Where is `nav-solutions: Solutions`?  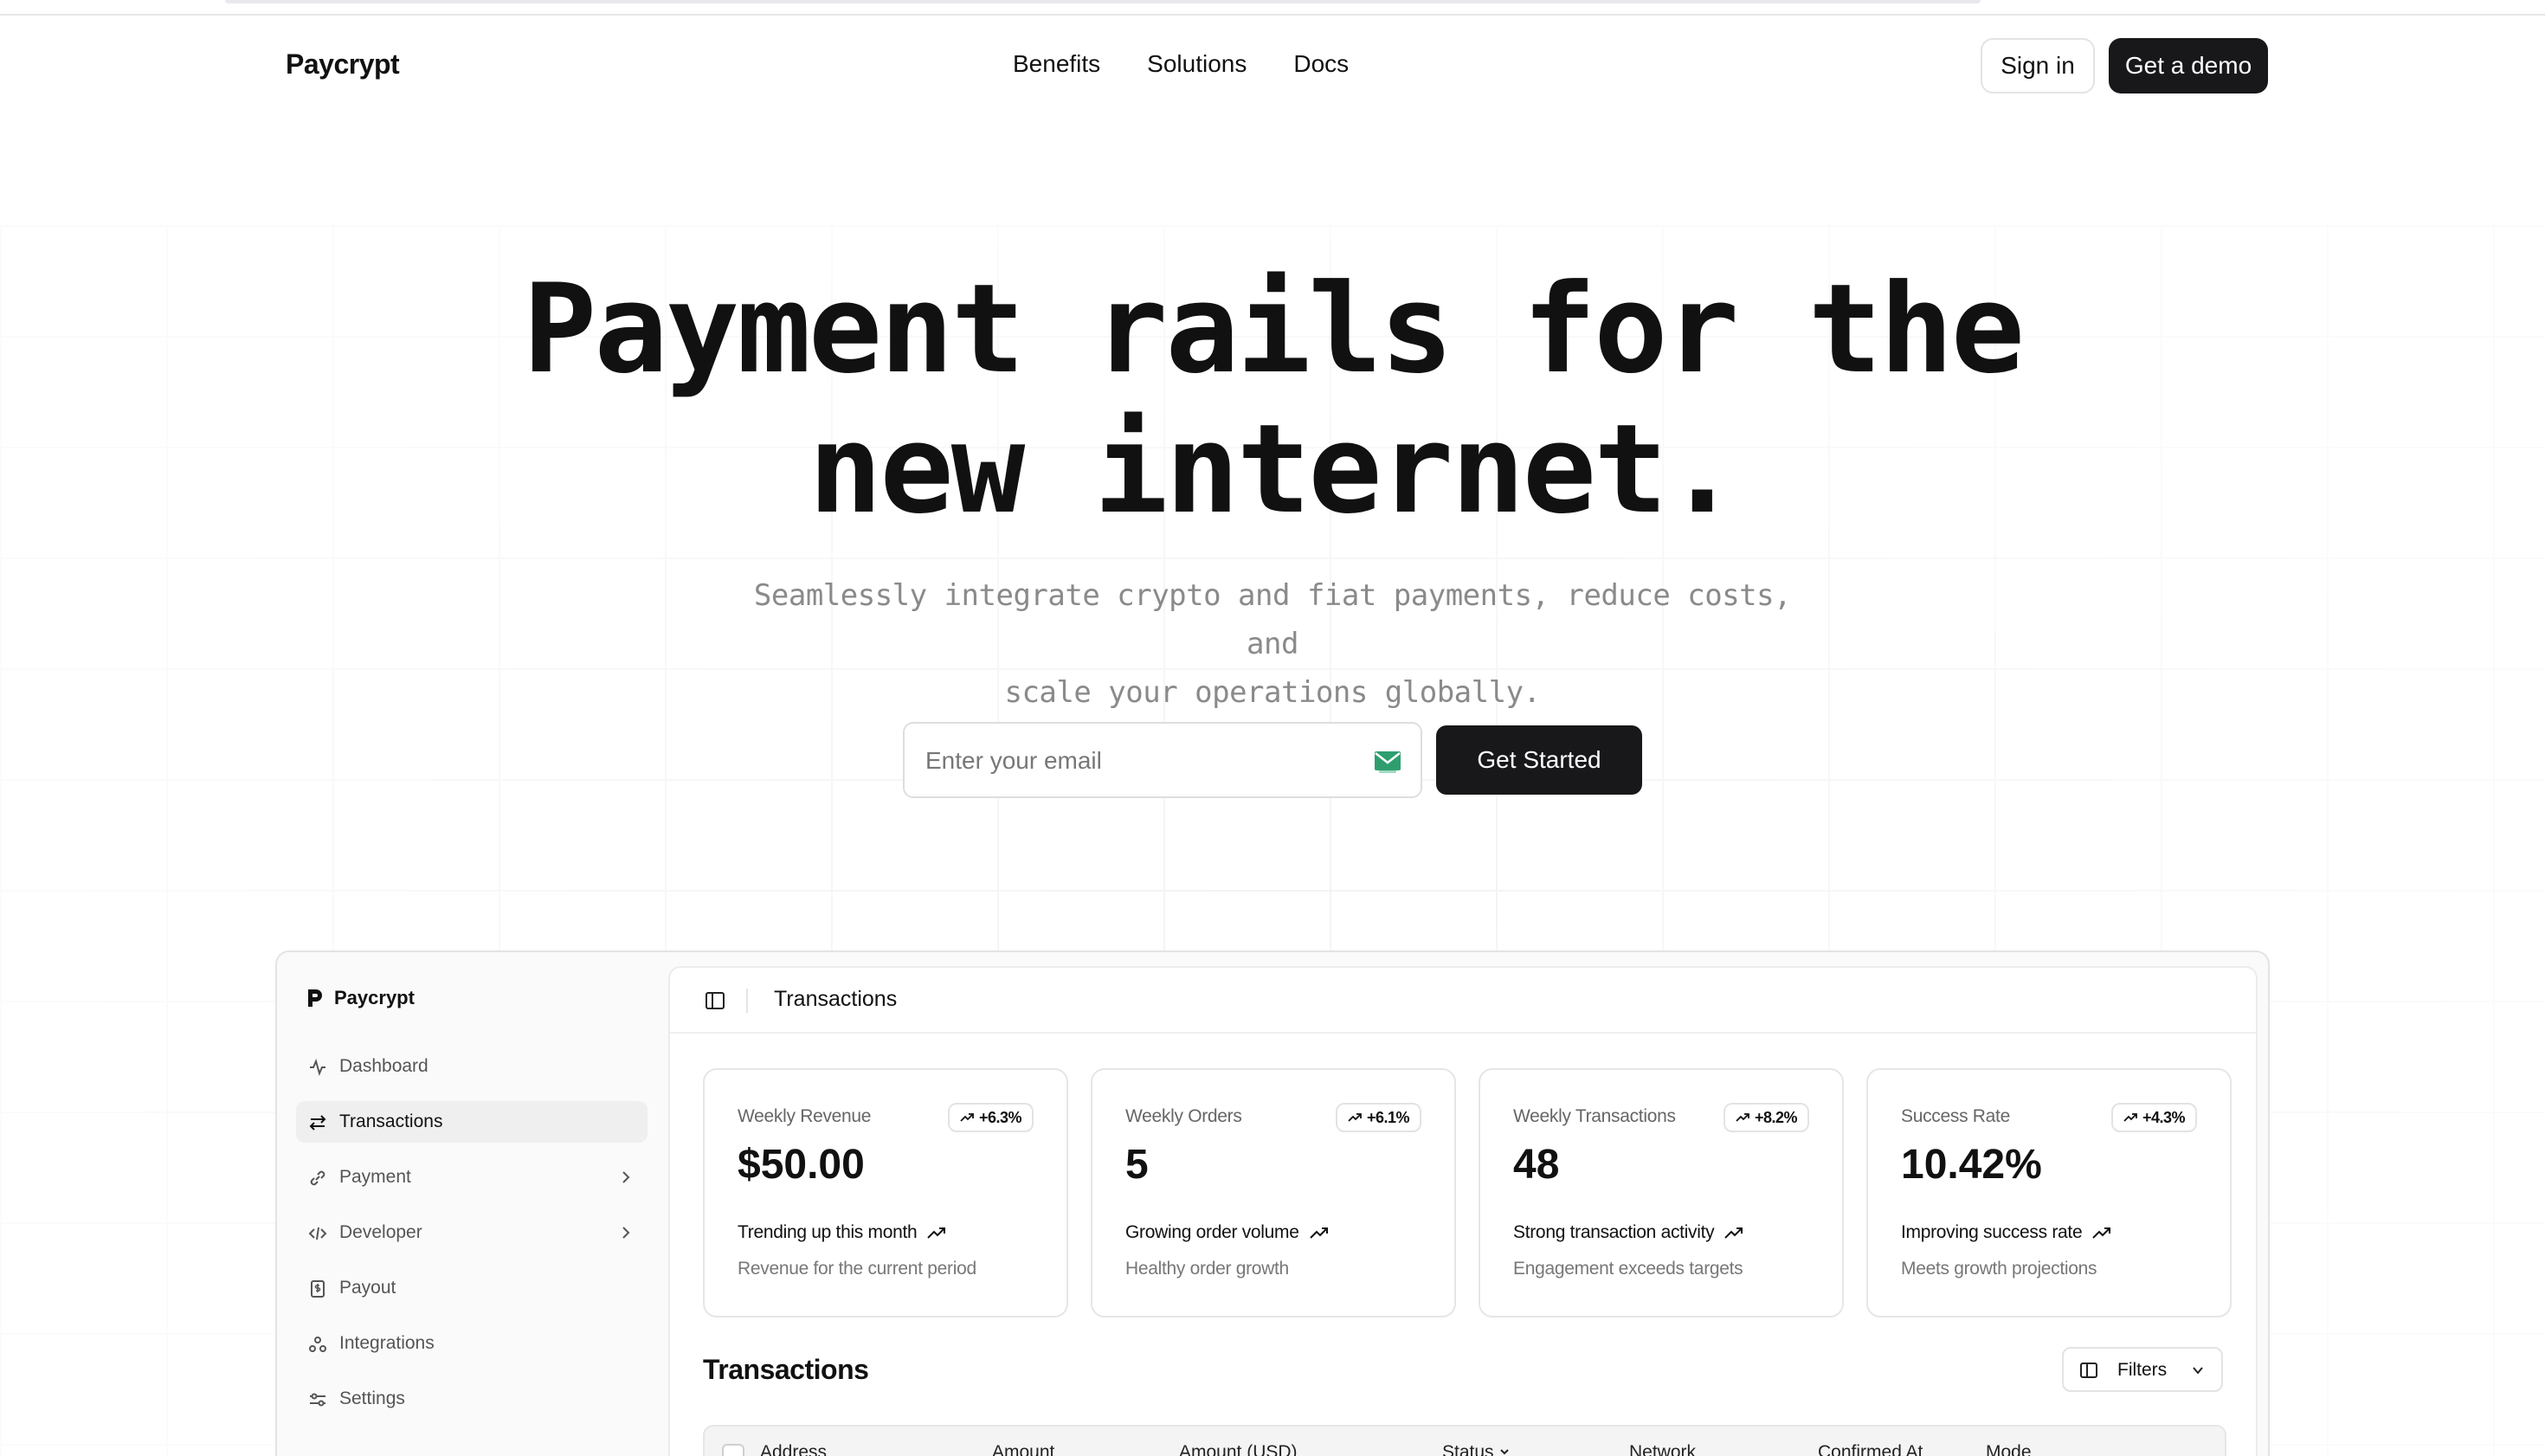
nav-solutions: Solutions is located at coordinates (1197, 64).